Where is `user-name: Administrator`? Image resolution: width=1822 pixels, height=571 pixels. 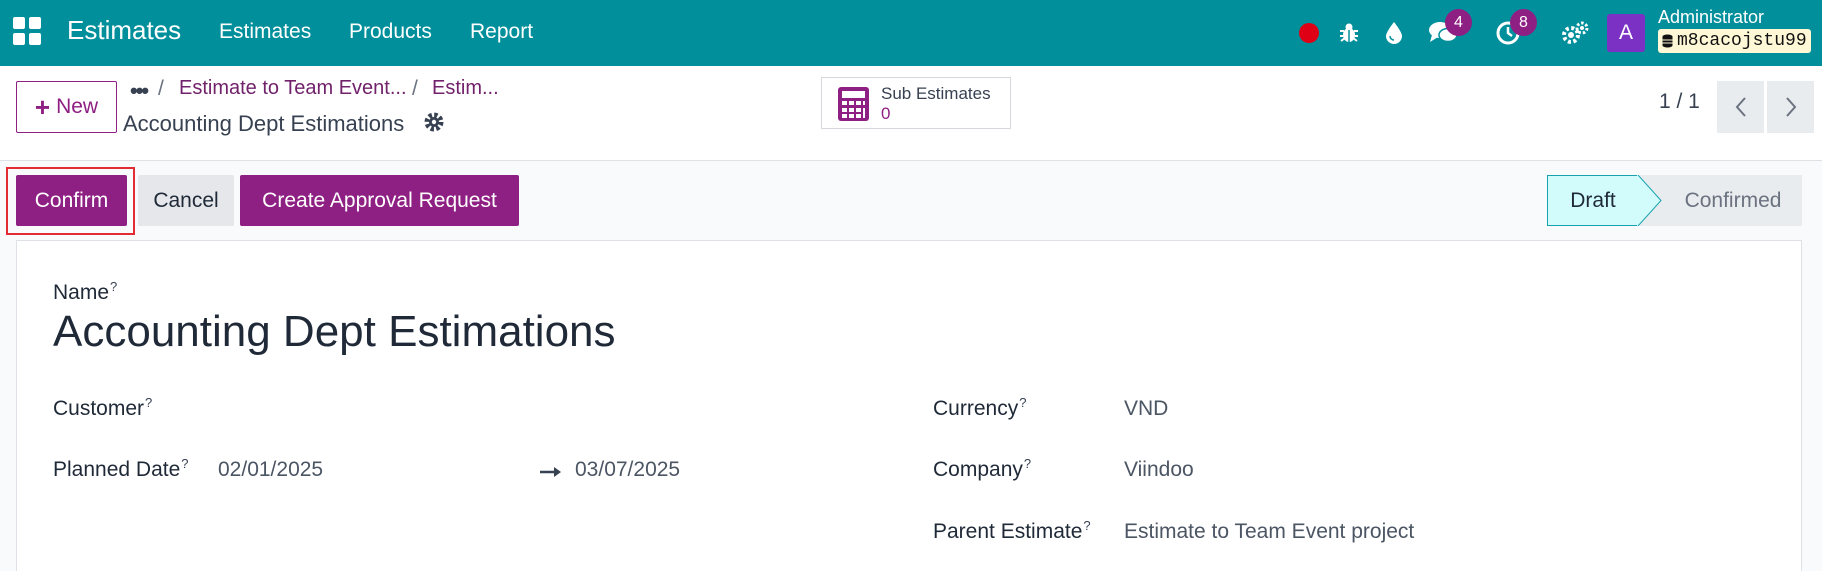 user-name: Administrator is located at coordinates (1711, 17).